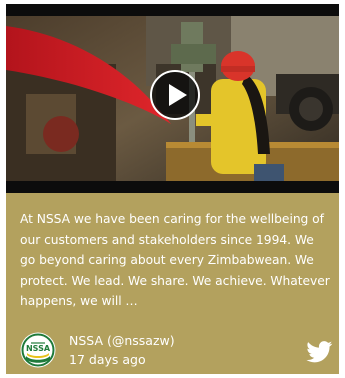 This screenshot has width=345, height=378. I want to click on post-timestamp: 17 days ago, so click(107, 360).